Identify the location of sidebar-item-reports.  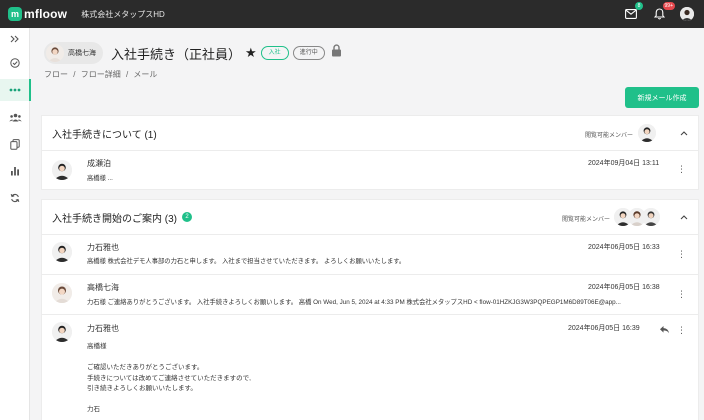
(15, 171).